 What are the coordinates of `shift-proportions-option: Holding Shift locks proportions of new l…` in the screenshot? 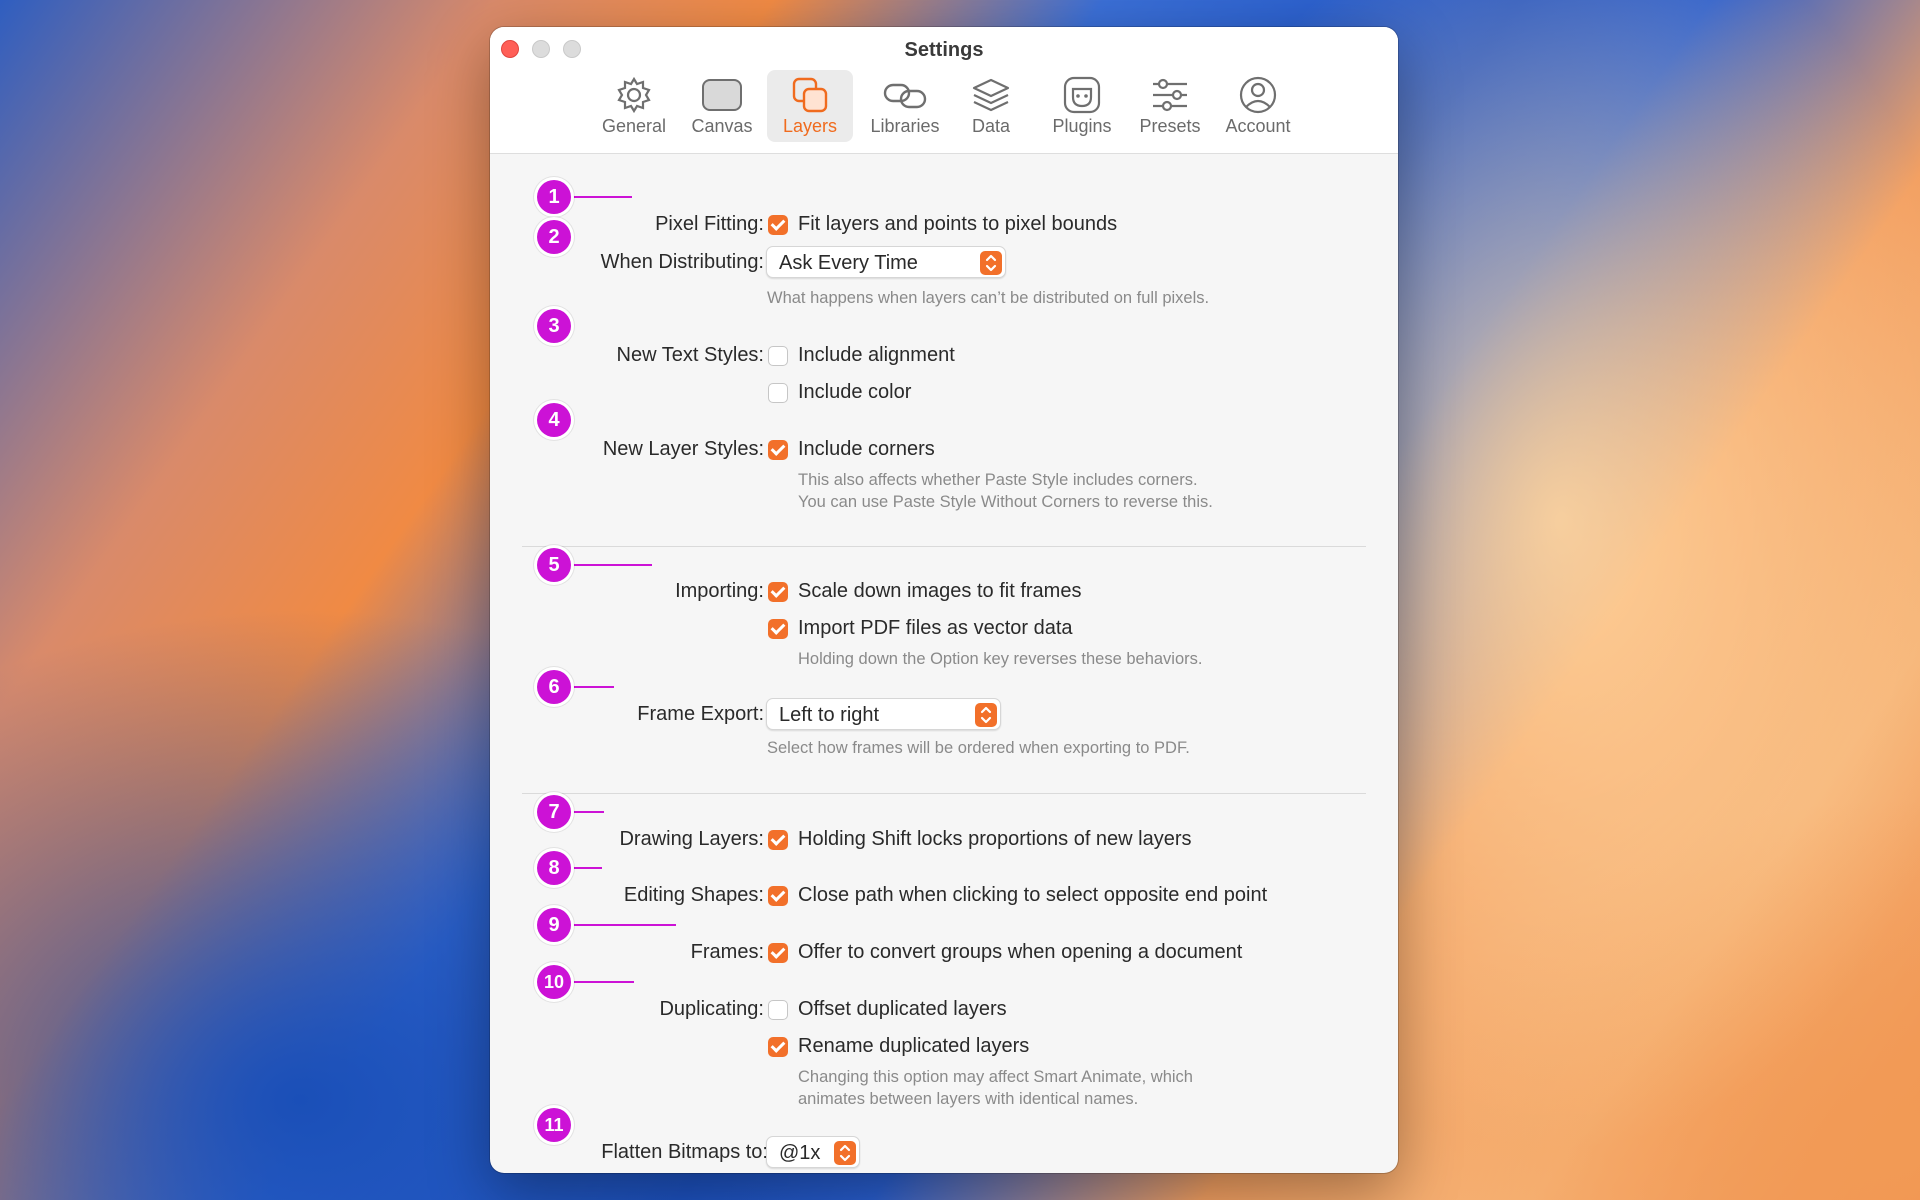 It's located at (995, 839).